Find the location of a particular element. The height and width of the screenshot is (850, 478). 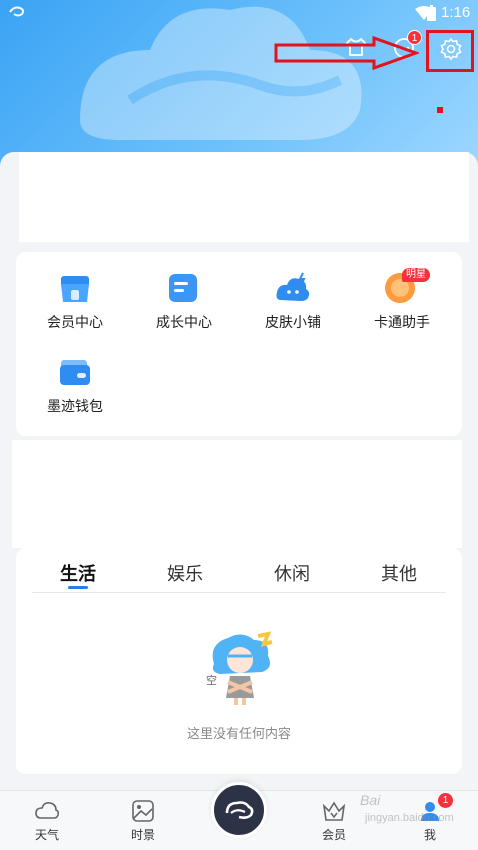

tab-divider is located at coordinates (239, 592).